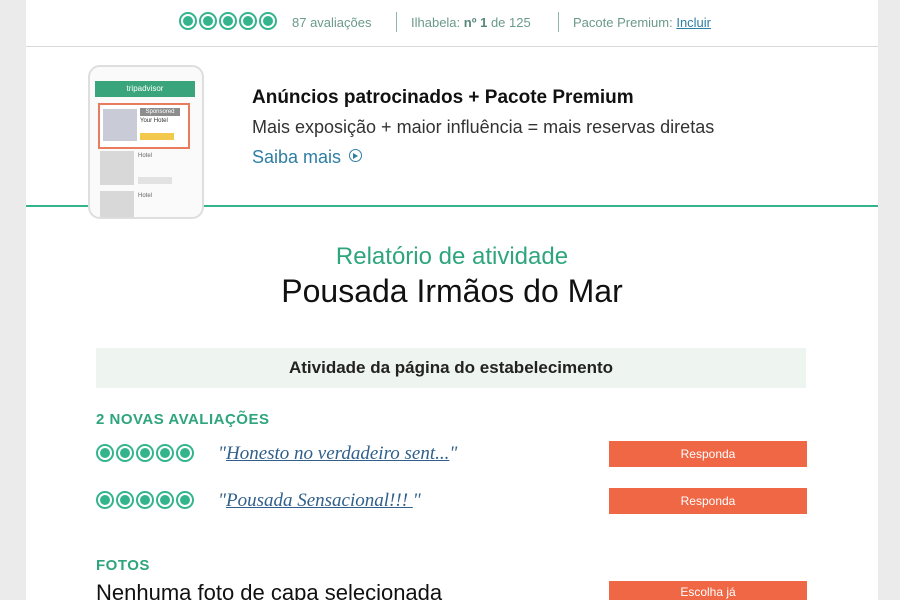 The width and height of the screenshot is (900, 600). I want to click on review-item: "Honesto no verdadeiro sent..." Responda, so click(451, 454).